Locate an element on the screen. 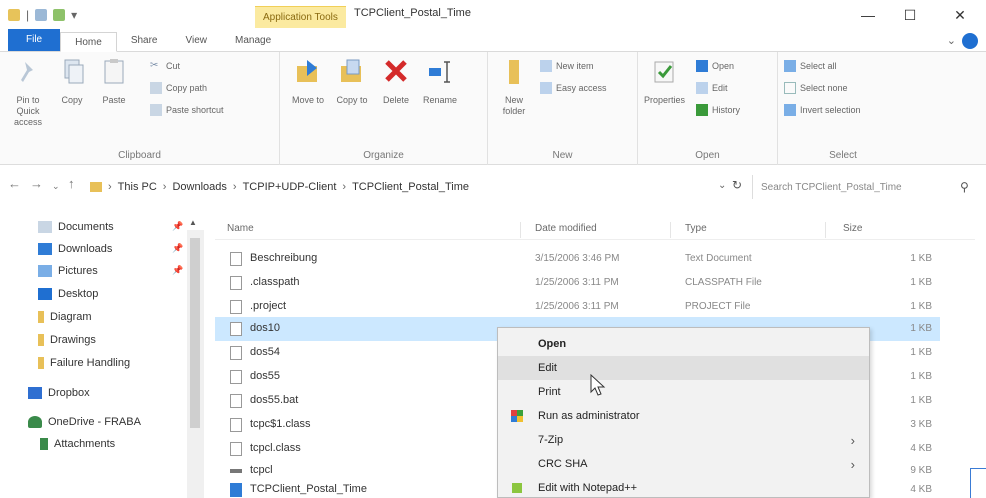 The height and width of the screenshot is (498, 986). file-size: 9 KB is located at coordinates (921, 470).